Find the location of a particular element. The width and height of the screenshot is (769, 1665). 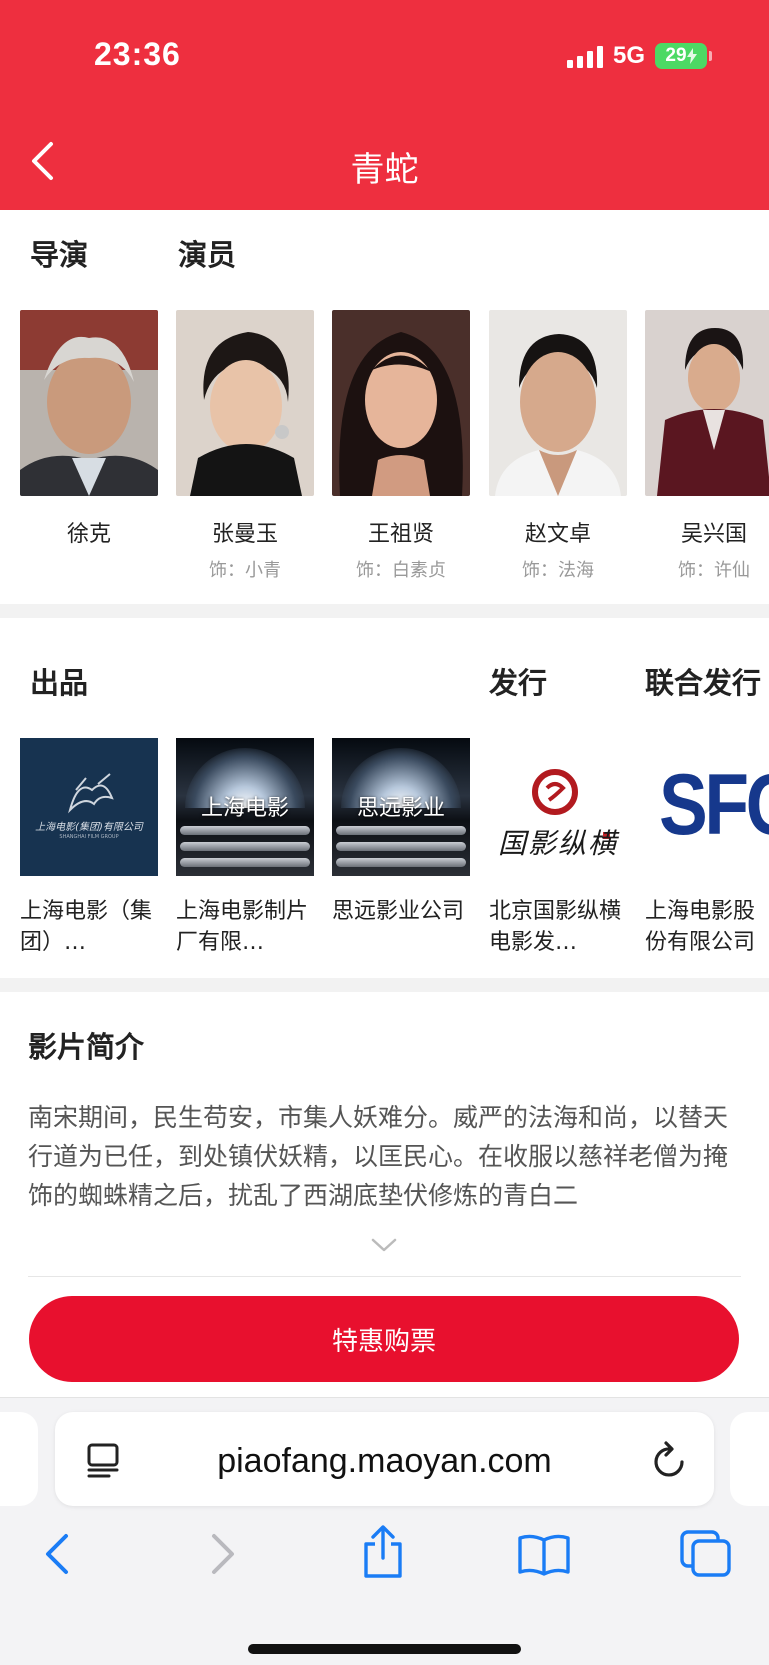

status-time: 23:36 is located at coordinates (137, 54).